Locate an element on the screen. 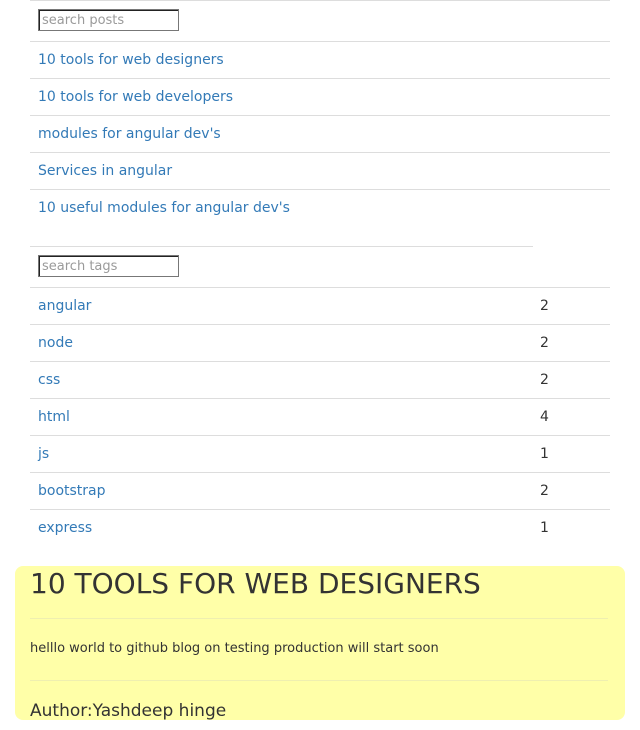  tags-top-divider is located at coordinates (281, 246).